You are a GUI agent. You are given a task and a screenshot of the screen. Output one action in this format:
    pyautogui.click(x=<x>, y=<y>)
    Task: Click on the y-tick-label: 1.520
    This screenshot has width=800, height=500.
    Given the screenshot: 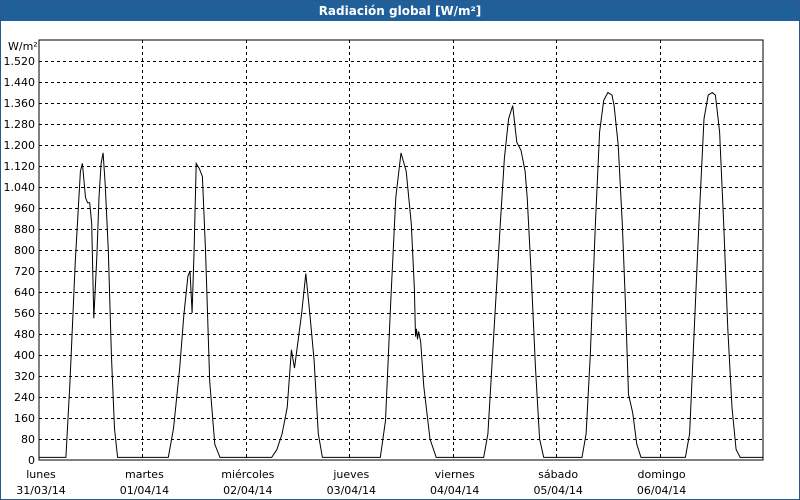 What is the action you would take?
    pyautogui.click(x=20, y=61)
    